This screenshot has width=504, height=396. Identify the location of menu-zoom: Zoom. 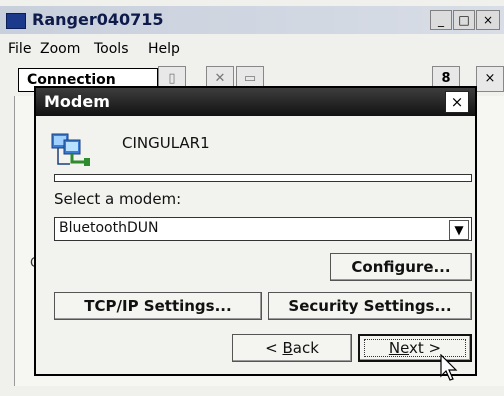
(60, 49).